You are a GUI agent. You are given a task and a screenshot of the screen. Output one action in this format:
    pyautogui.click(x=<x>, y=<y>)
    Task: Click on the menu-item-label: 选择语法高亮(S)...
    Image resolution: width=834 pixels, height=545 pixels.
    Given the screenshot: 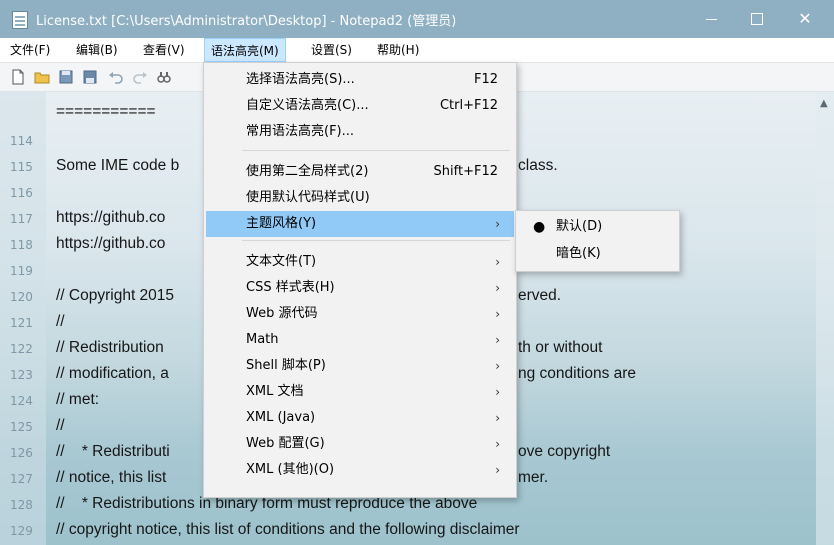 What is the action you would take?
    pyautogui.click(x=300, y=79)
    